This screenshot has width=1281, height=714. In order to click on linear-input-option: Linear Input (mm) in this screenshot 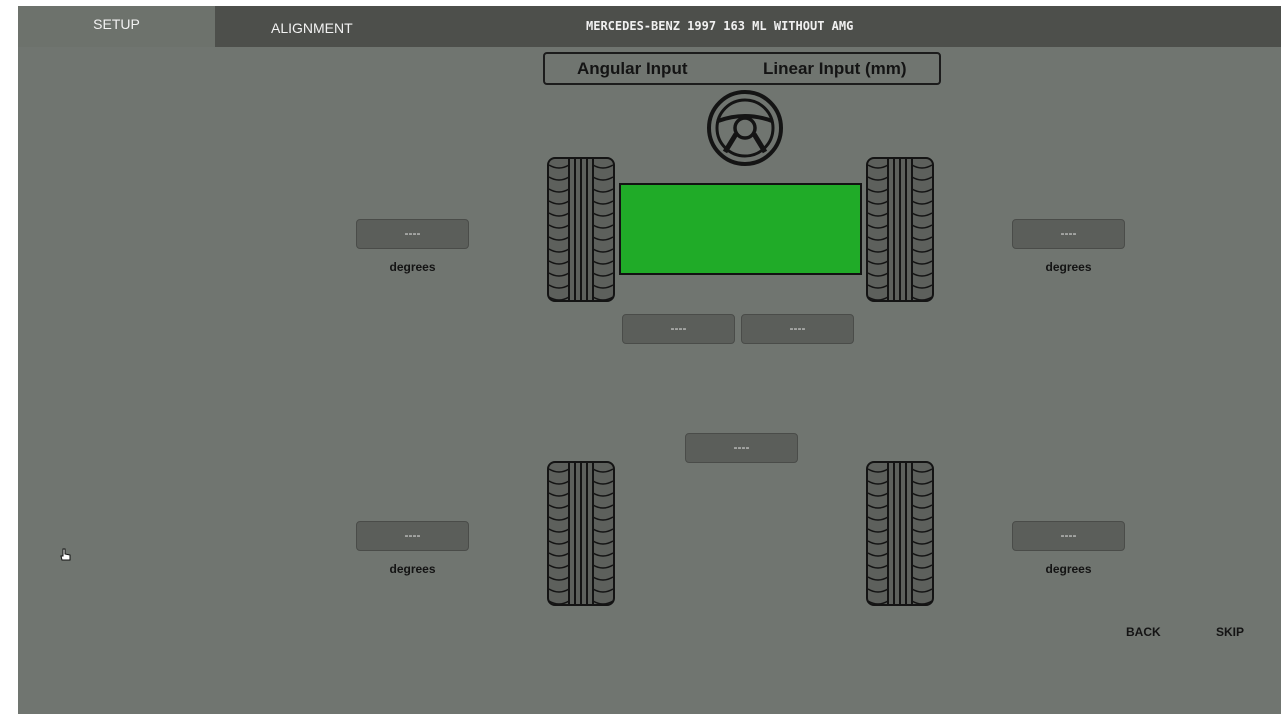, I will do `click(835, 68)`.